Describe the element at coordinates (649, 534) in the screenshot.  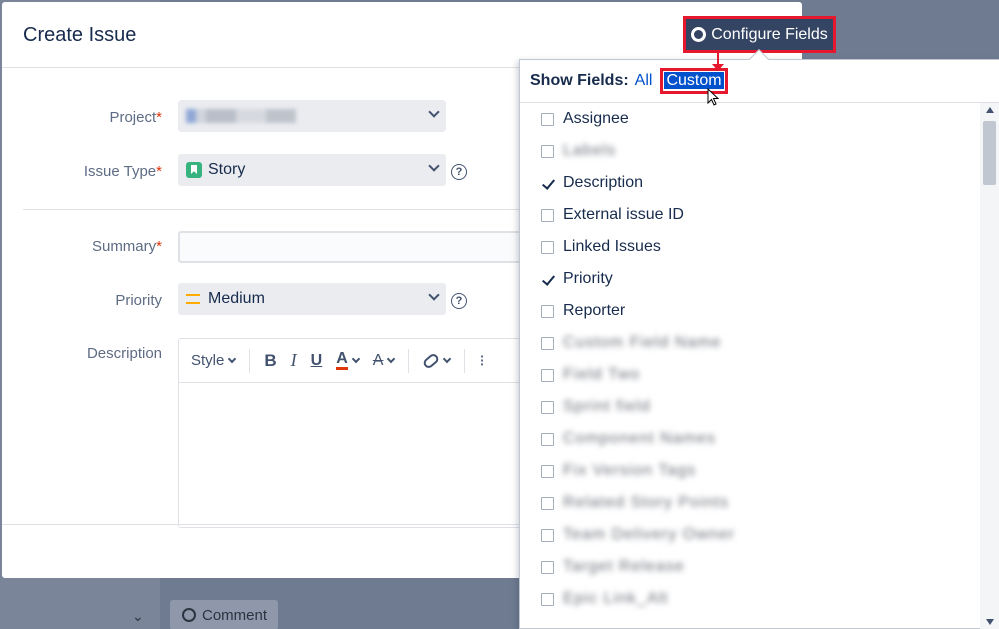
I see `field-option-label: Team Delivery Owner` at that location.